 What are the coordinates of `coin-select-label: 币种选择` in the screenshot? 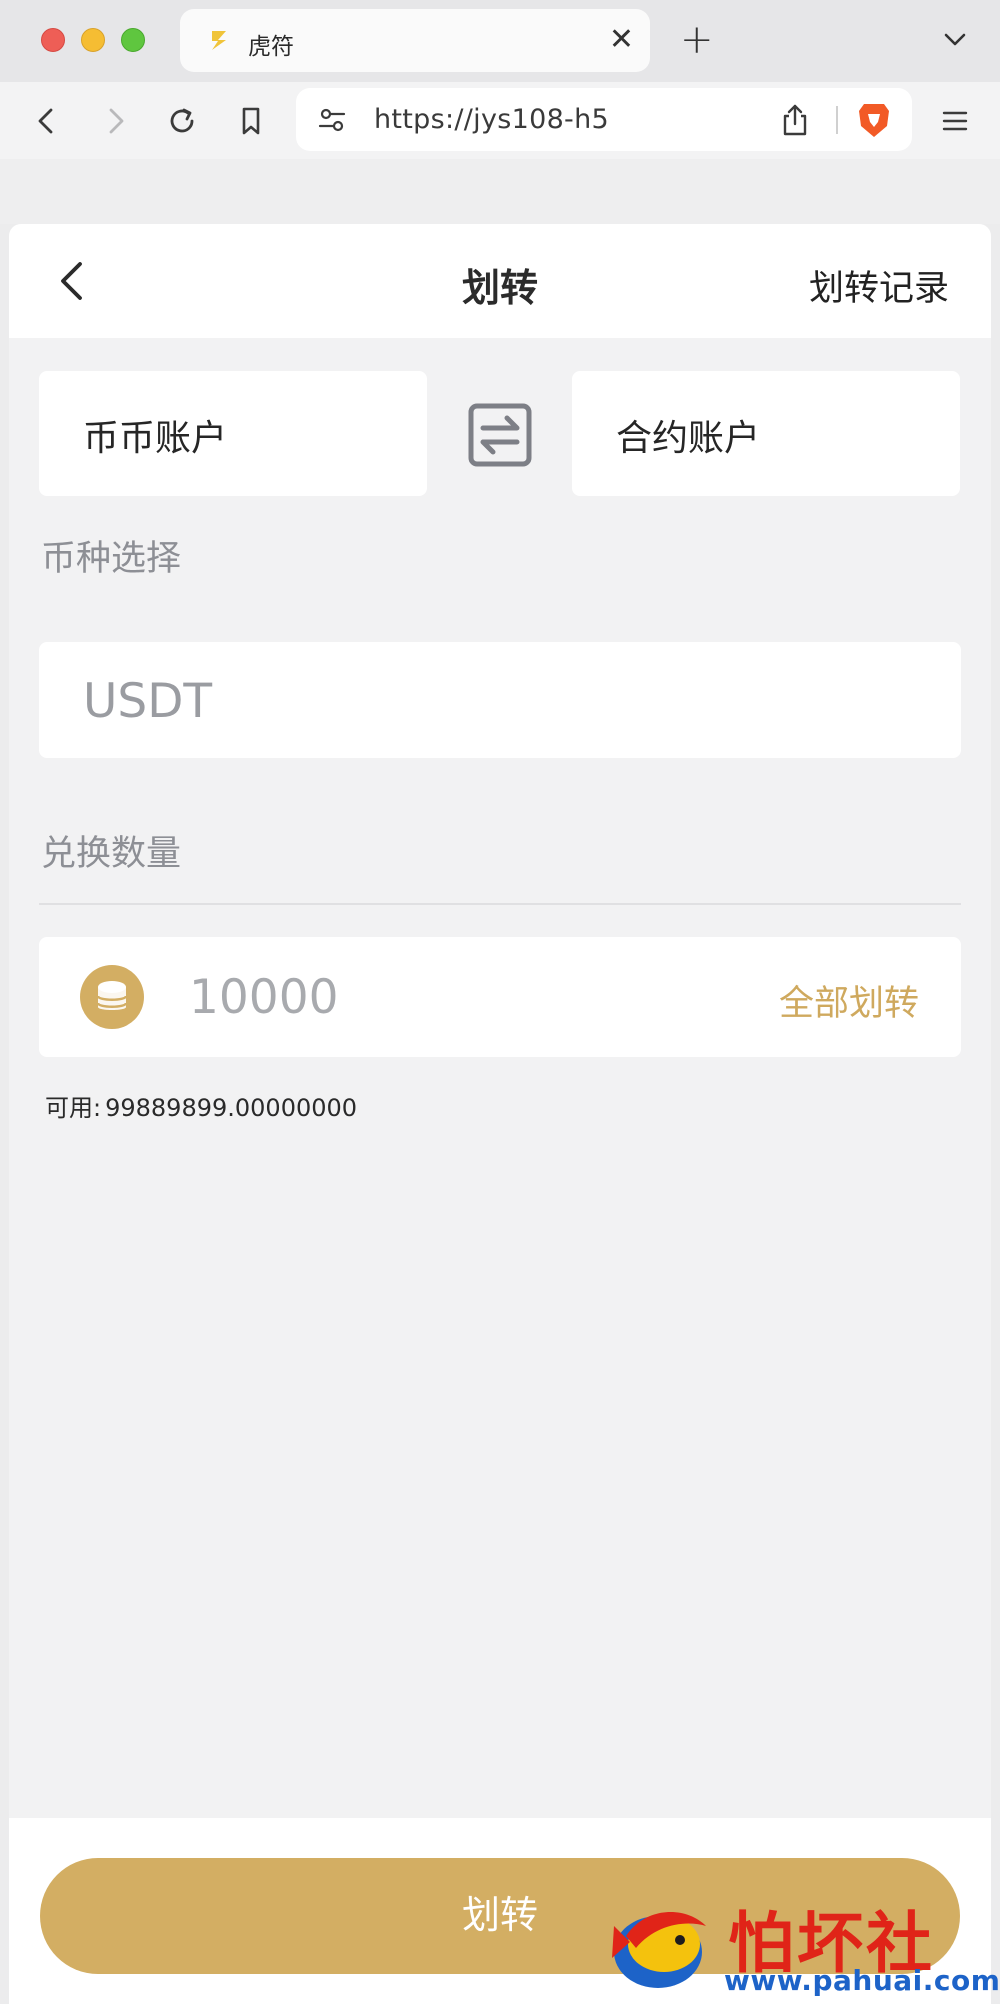 It's located at (111, 559).